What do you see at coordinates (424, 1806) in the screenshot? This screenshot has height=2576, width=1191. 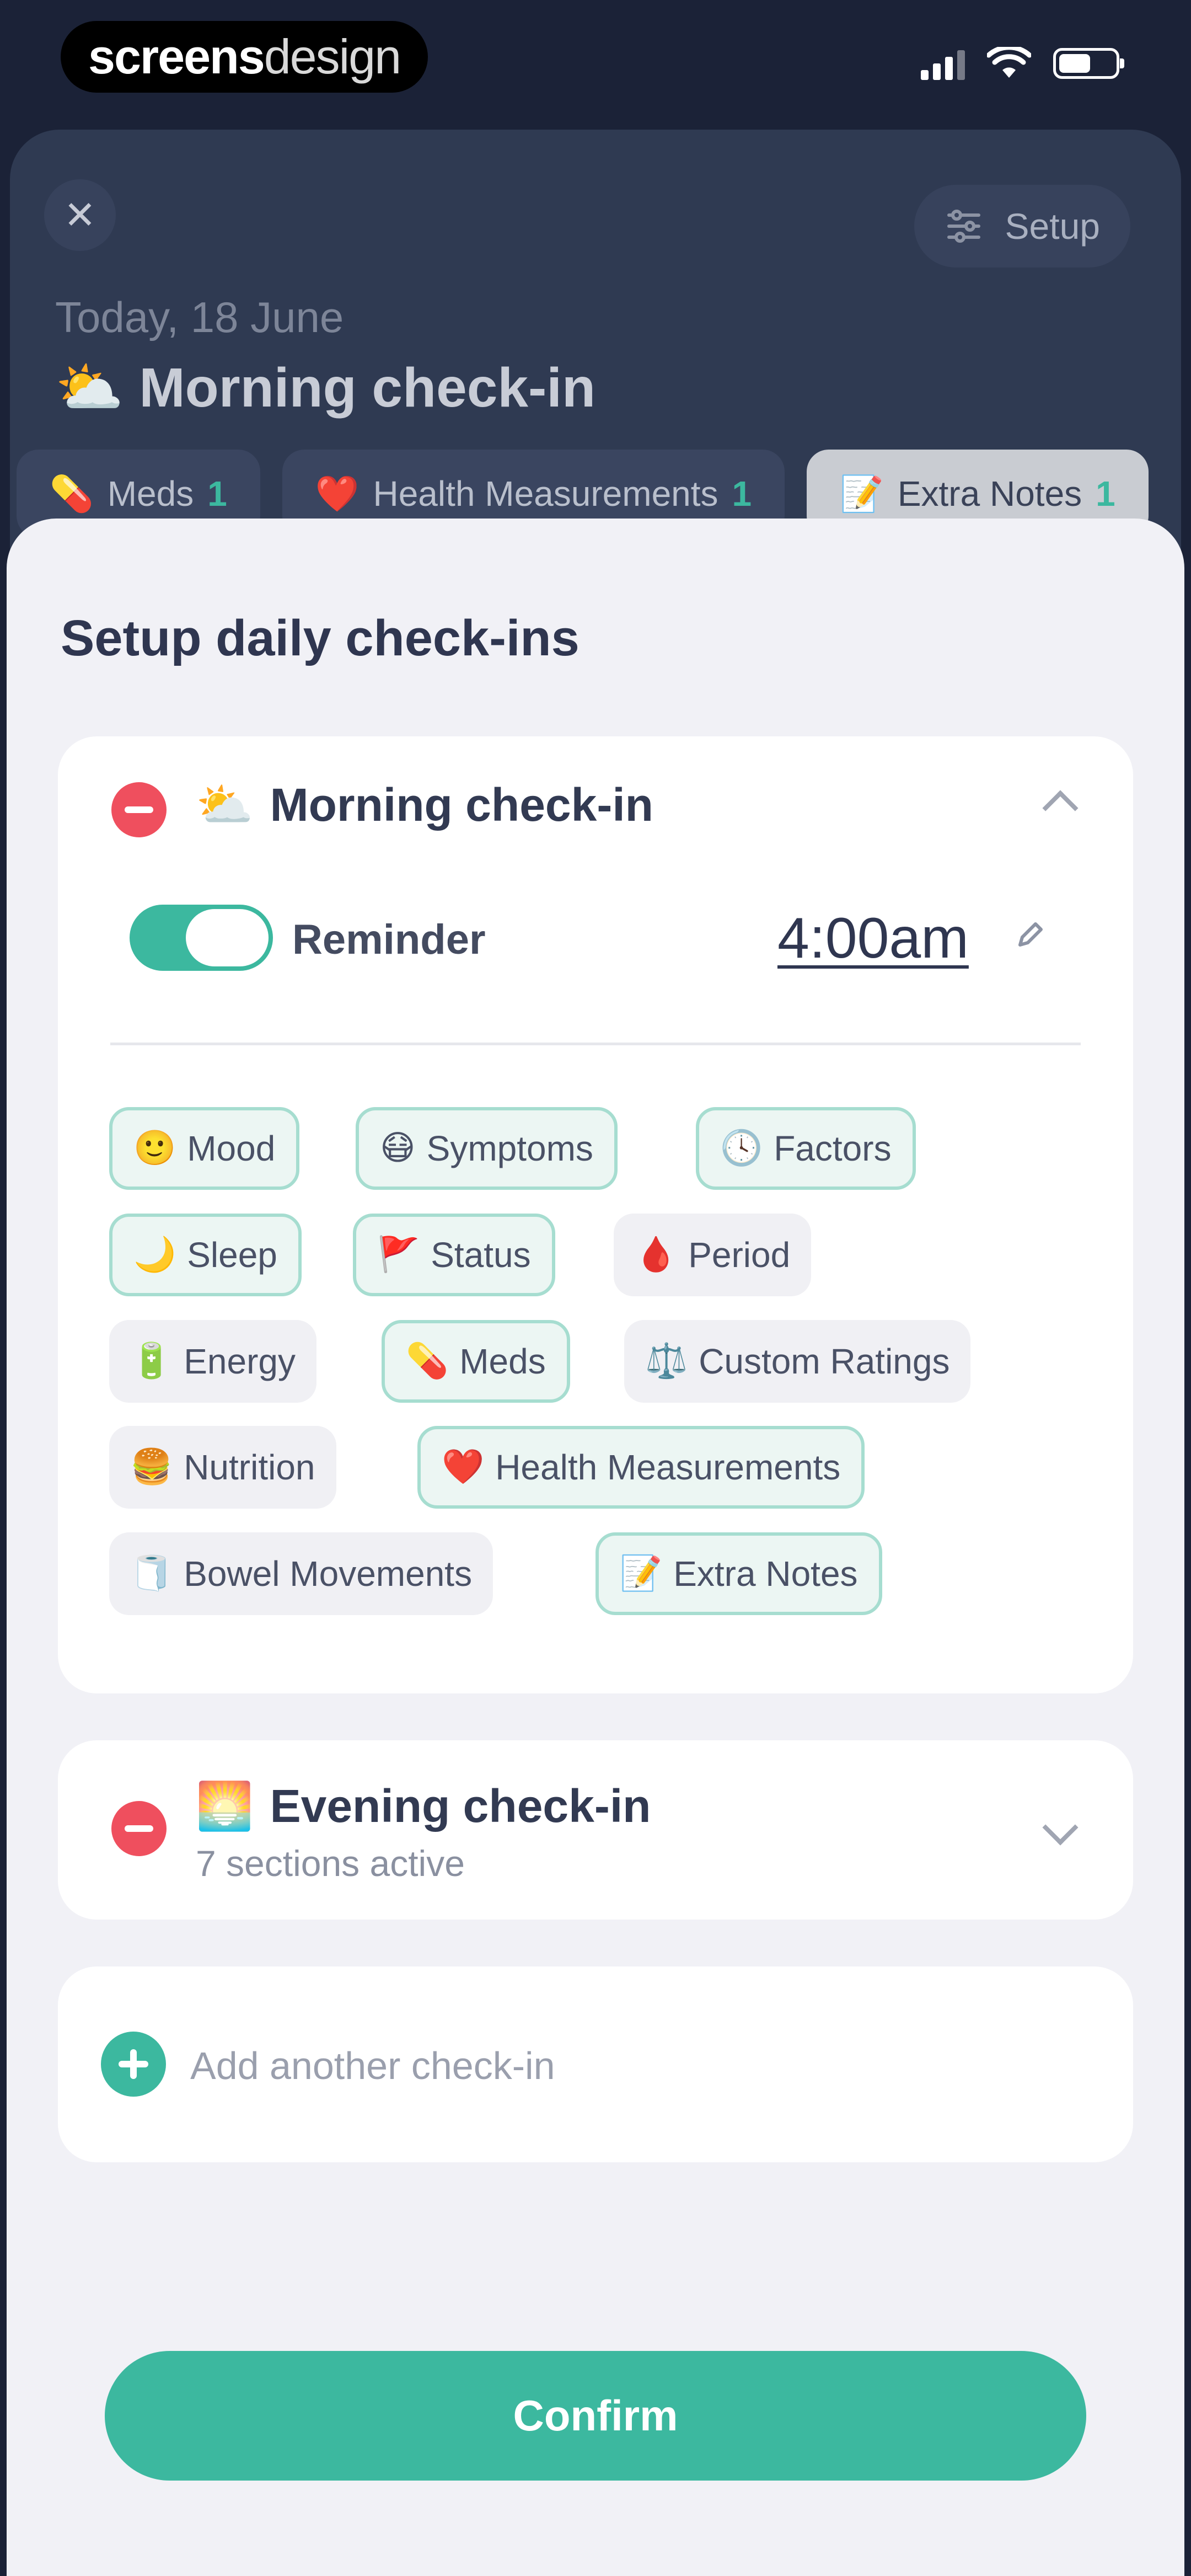 I see `evening-checkin-header: 🌅 Evening check-in` at bounding box center [424, 1806].